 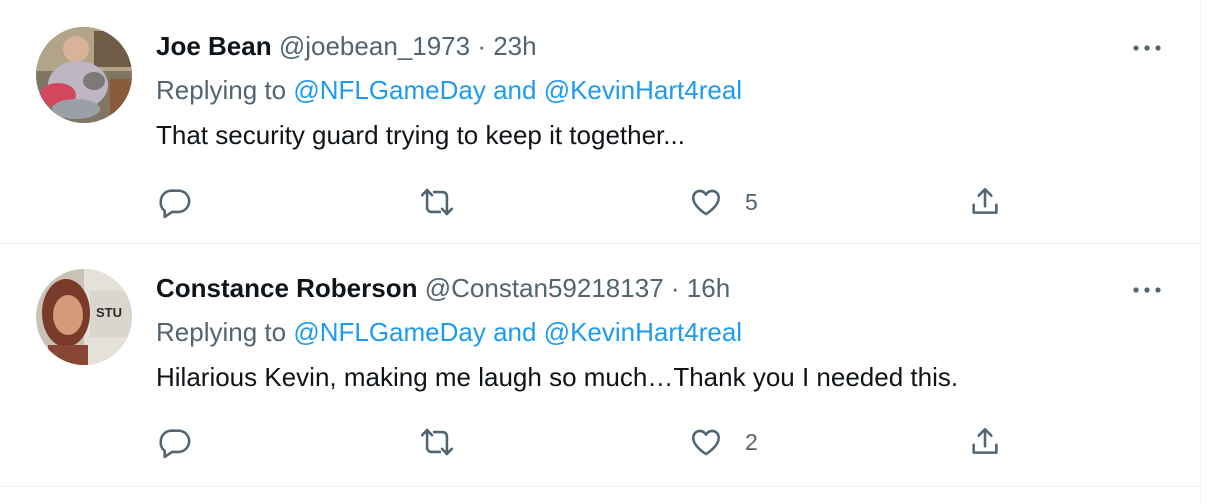 I want to click on like-button: 2, so click(x=723, y=442).